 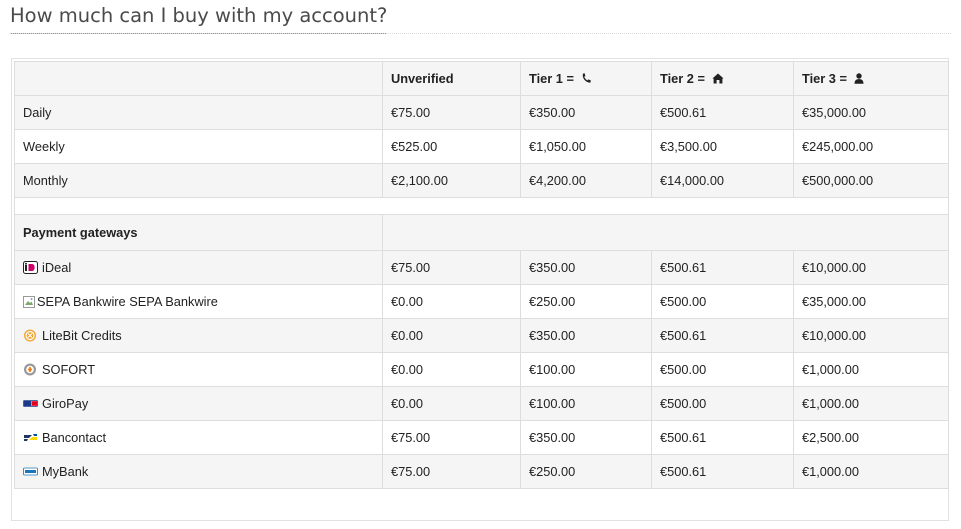 I want to click on header-tier-3: Tier 3 =, so click(x=871, y=78).